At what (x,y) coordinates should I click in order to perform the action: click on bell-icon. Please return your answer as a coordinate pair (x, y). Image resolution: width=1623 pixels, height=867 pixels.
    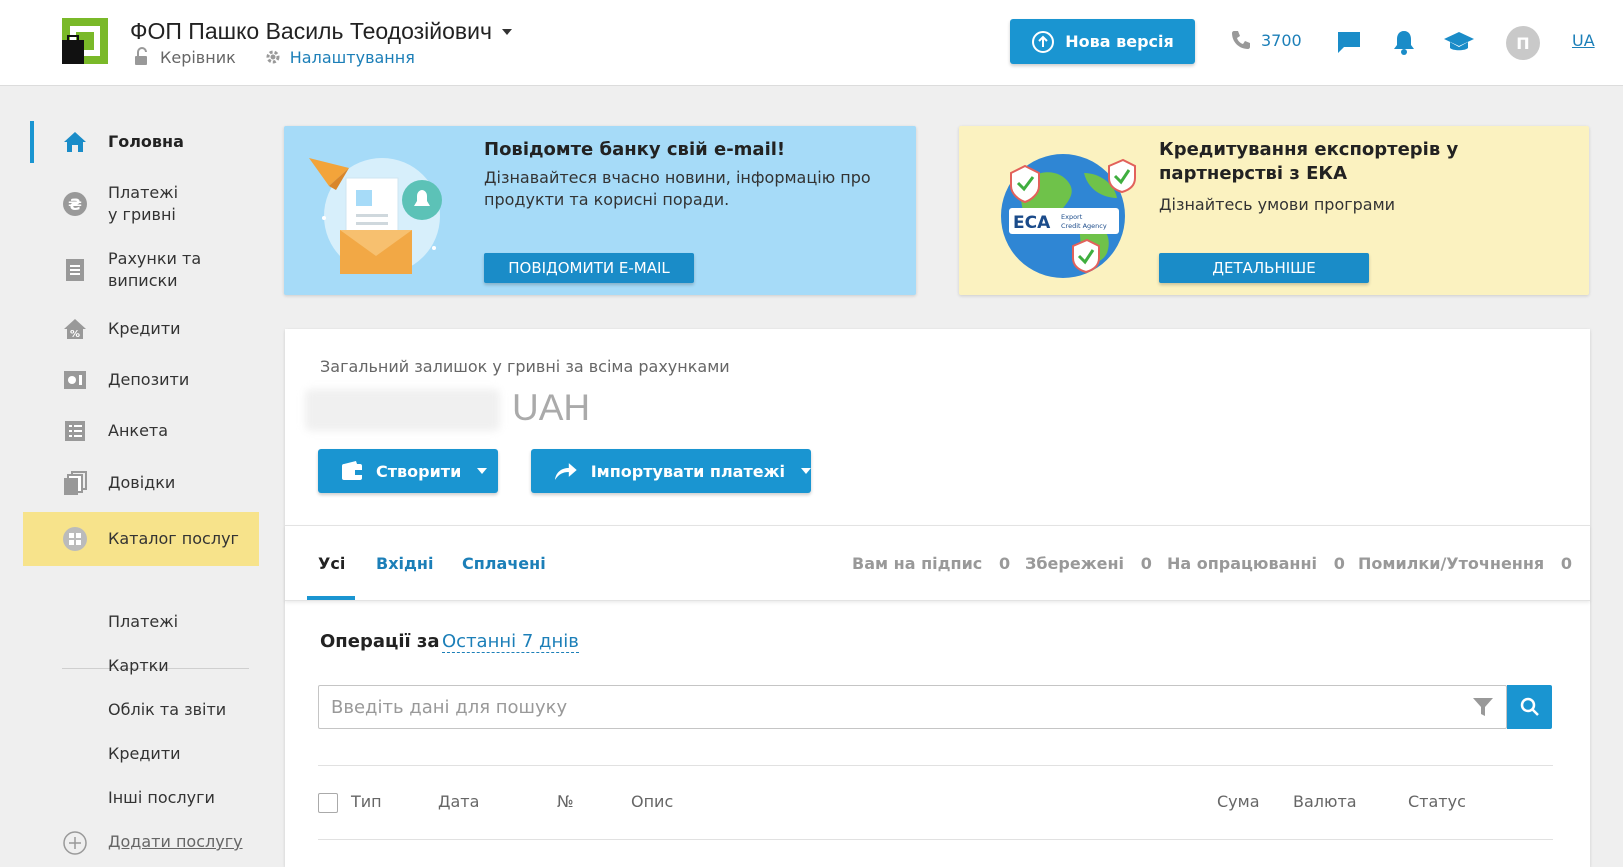
    Looking at the image, I should click on (1404, 42).